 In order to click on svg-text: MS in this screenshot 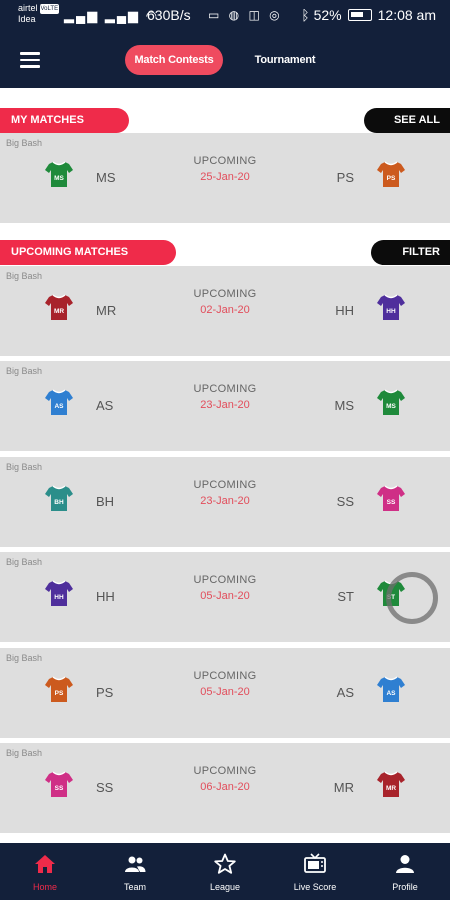, I will do `click(391, 406)`.